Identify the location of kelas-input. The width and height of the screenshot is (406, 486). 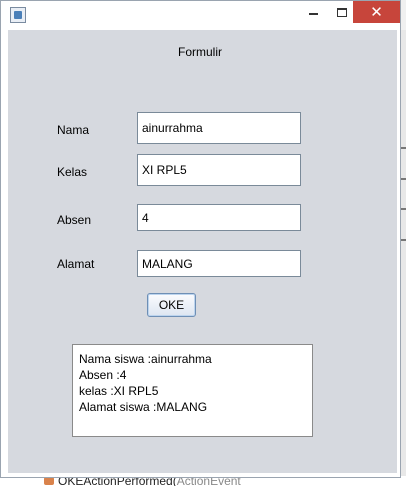
(219, 170).